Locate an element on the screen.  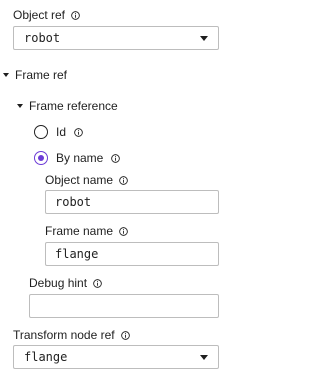
radio-id-circle is located at coordinates (41, 132).